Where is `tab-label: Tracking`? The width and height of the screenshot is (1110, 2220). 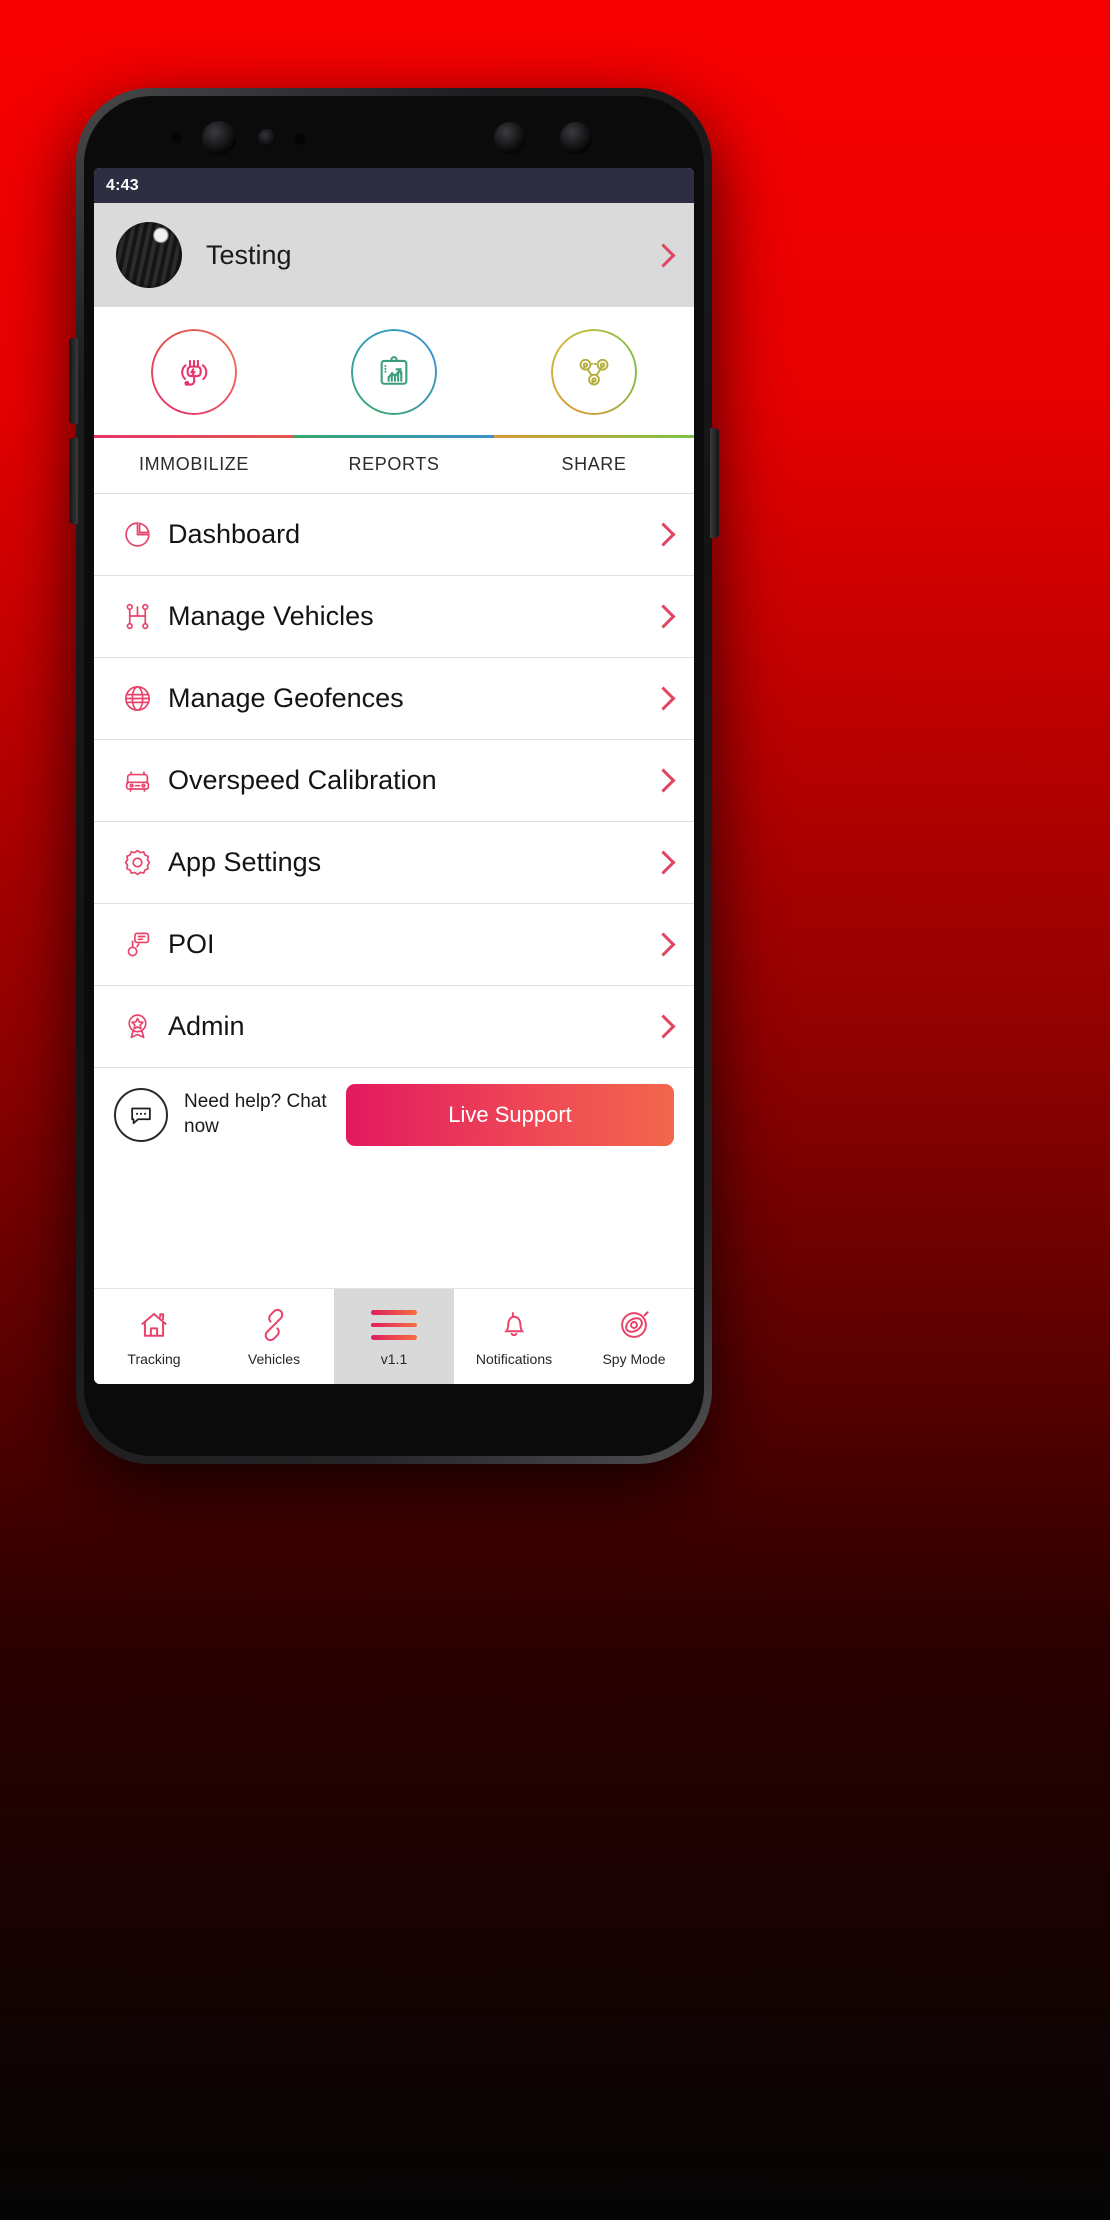 tab-label: Tracking is located at coordinates (154, 1359).